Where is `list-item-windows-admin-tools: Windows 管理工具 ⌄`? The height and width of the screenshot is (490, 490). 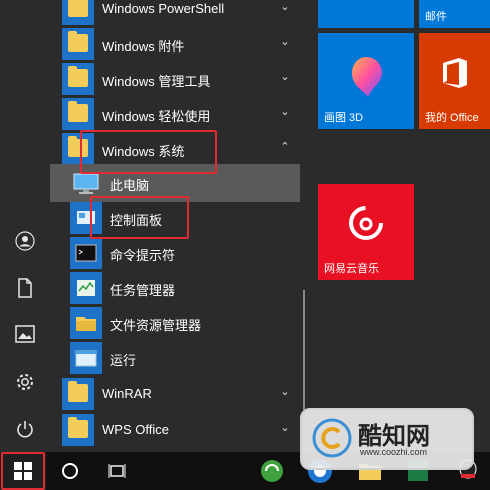 list-item-windows-admin-tools: Windows 管理工具 ⌄ is located at coordinates (175, 79).